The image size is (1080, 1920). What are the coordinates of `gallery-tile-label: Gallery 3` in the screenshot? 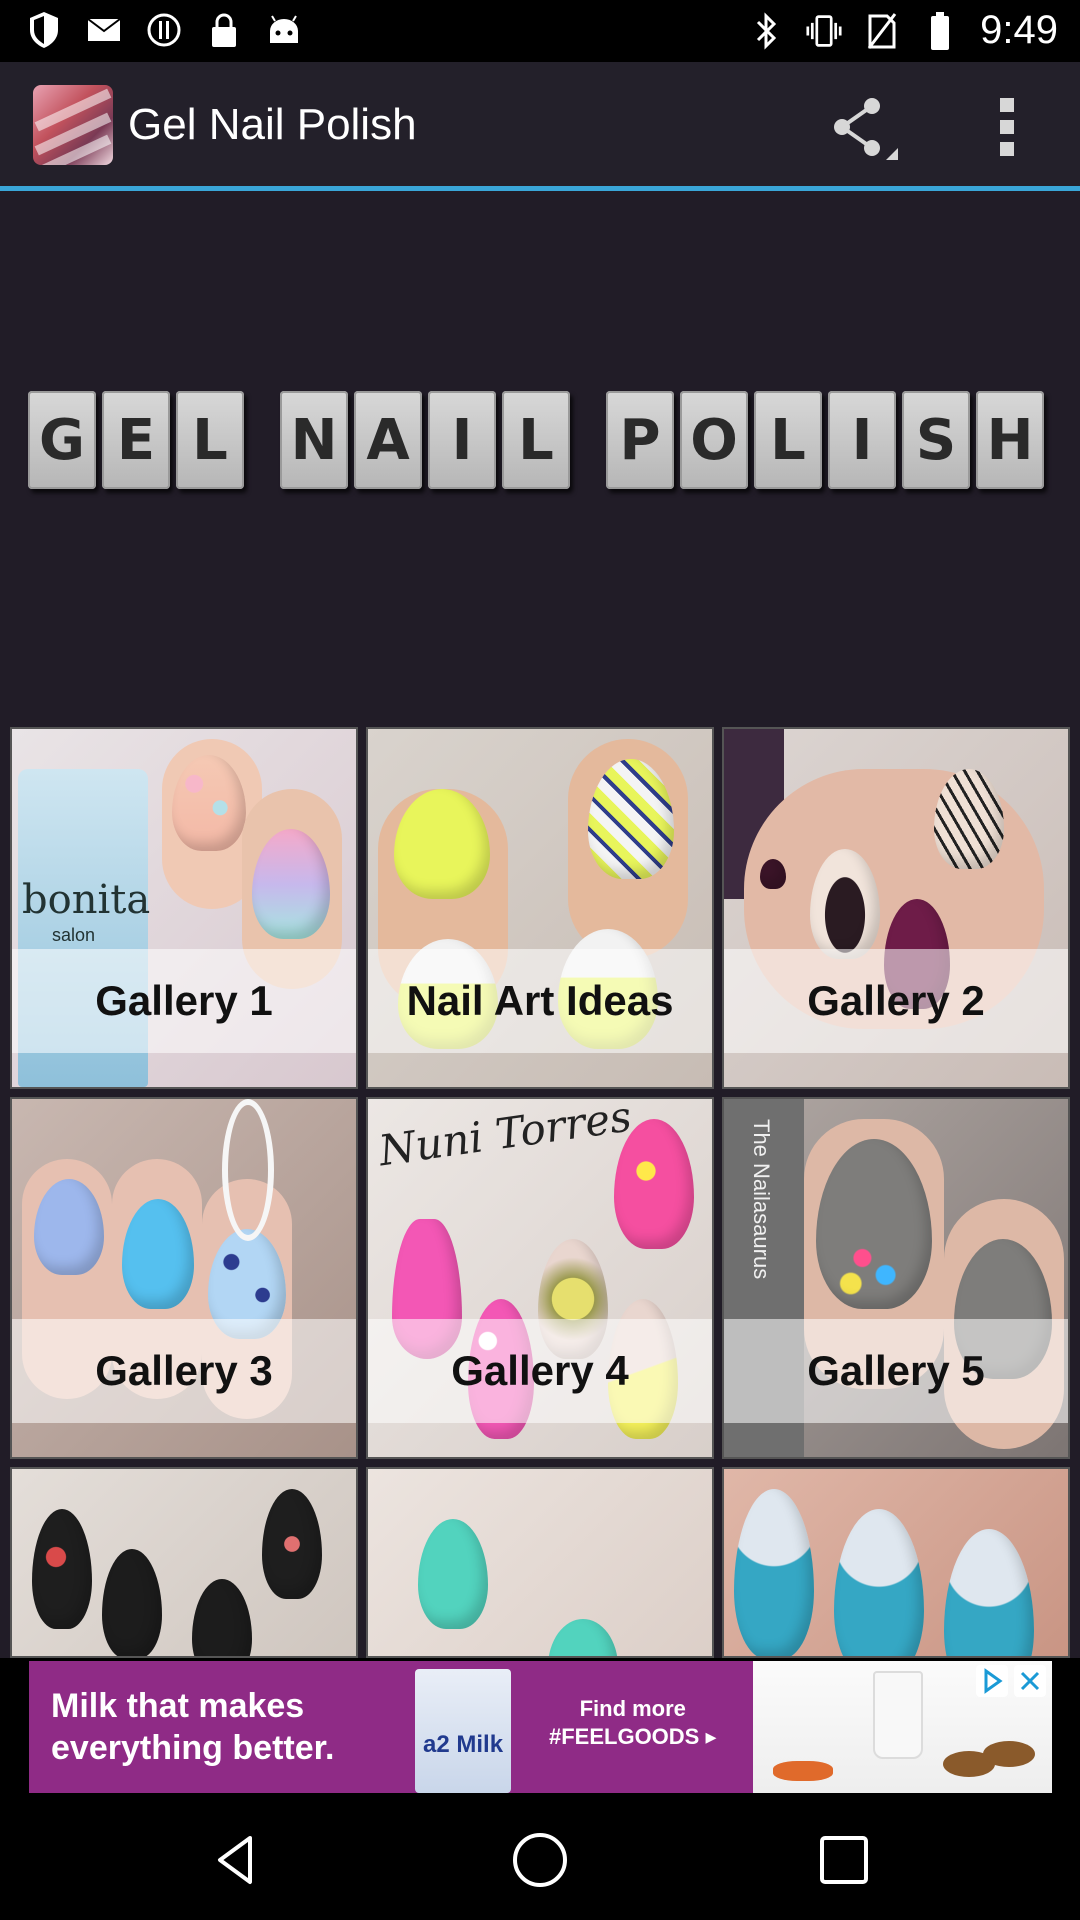 It's located at (184, 1370).